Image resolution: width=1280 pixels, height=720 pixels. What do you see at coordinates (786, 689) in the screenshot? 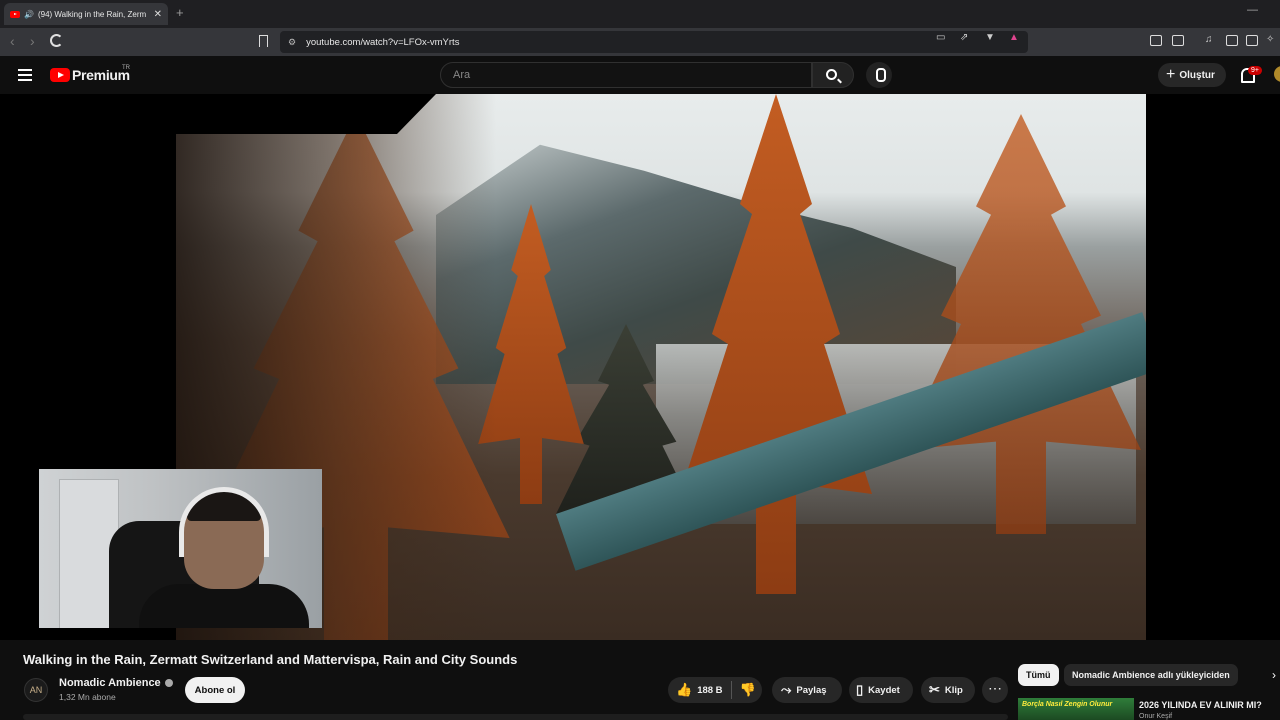
I see `share-icon: ⤳` at bounding box center [786, 689].